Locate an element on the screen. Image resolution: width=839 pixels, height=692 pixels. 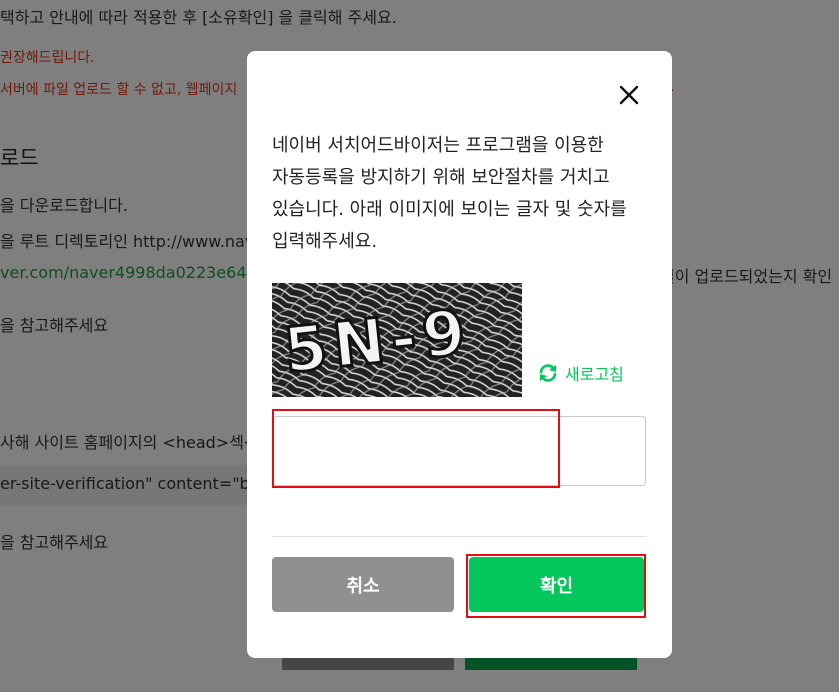
close-icon is located at coordinates (629, 95).